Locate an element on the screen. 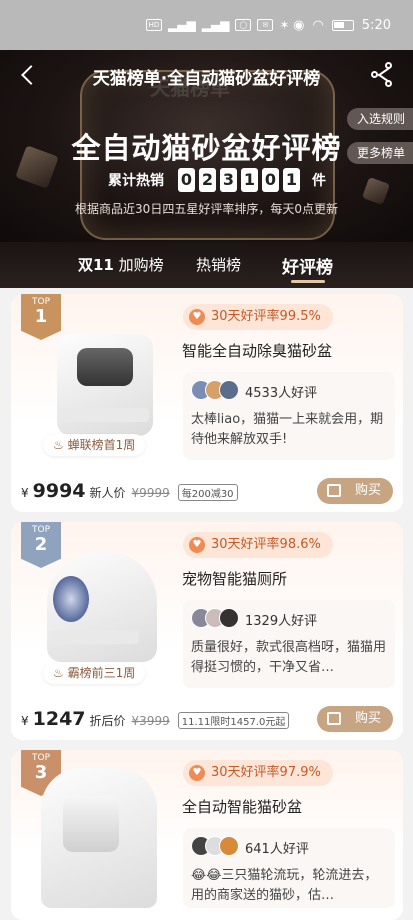 The height and width of the screenshot is (920, 413). review-count: 641人好评 is located at coordinates (277, 849).